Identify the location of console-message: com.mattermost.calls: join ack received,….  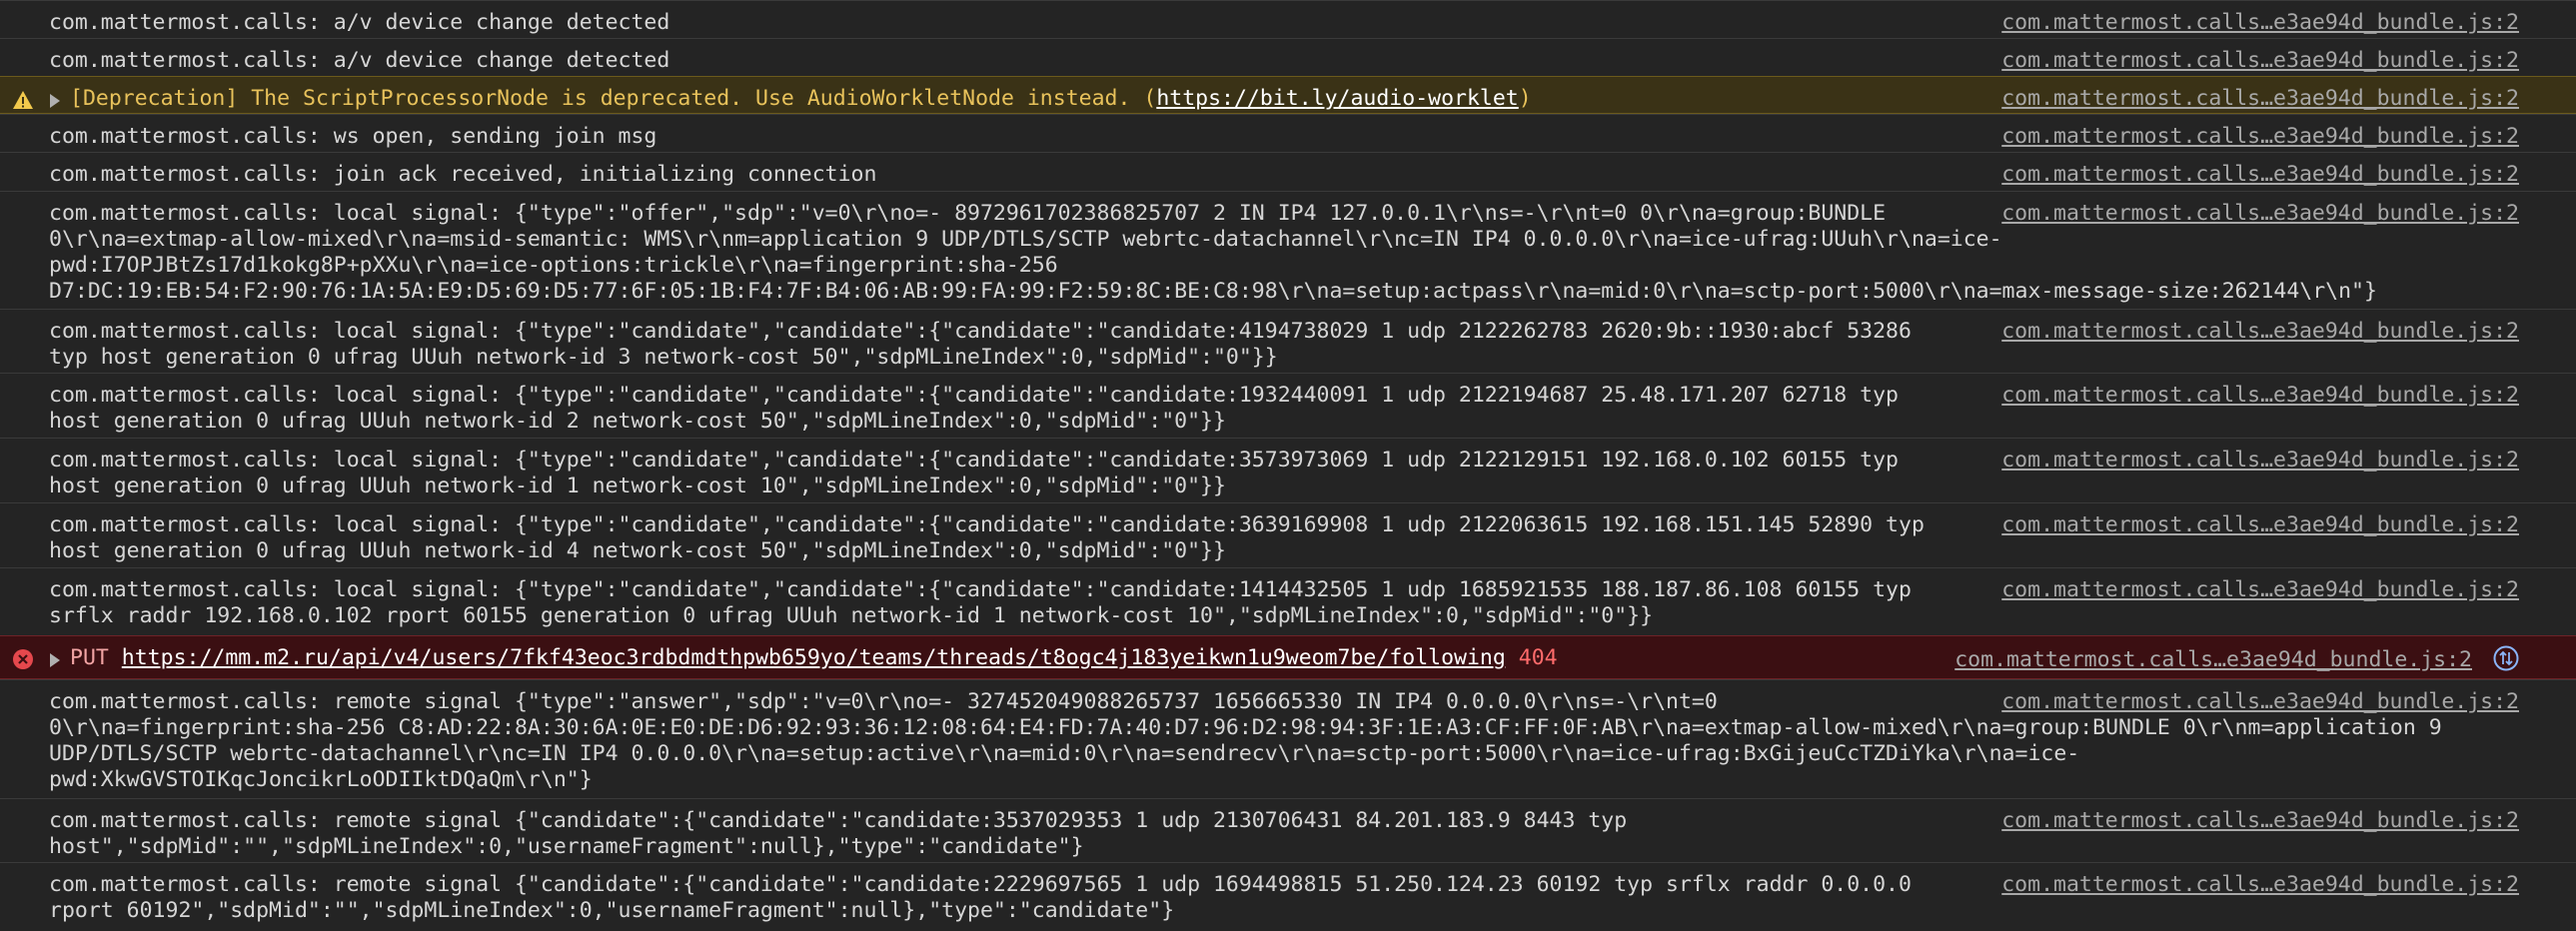
(998, 175).